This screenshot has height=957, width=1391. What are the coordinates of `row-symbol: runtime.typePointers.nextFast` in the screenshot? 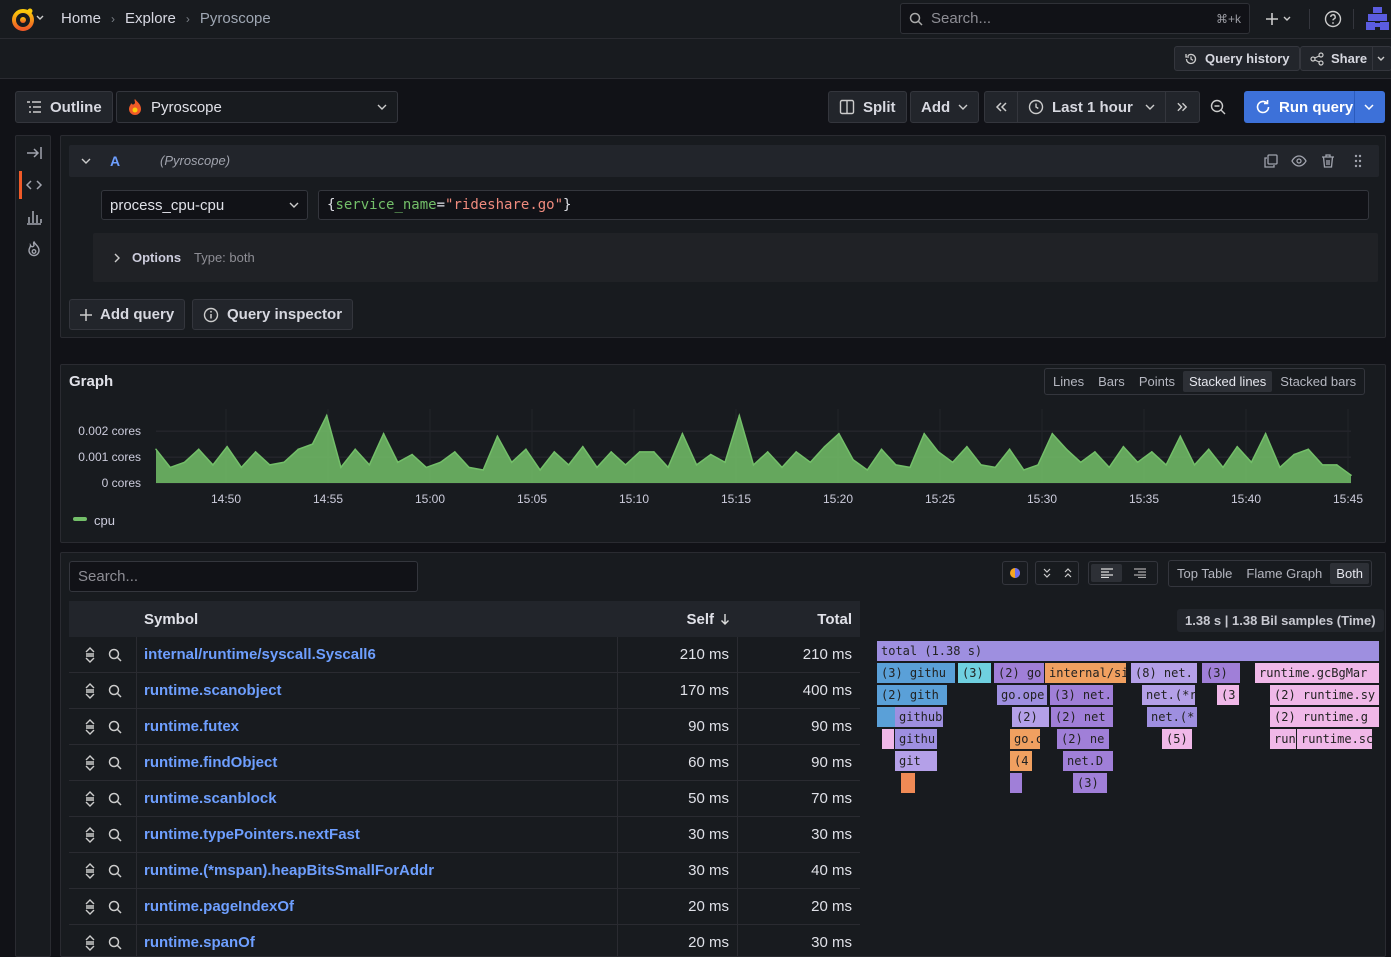 It's located at (252, 834).